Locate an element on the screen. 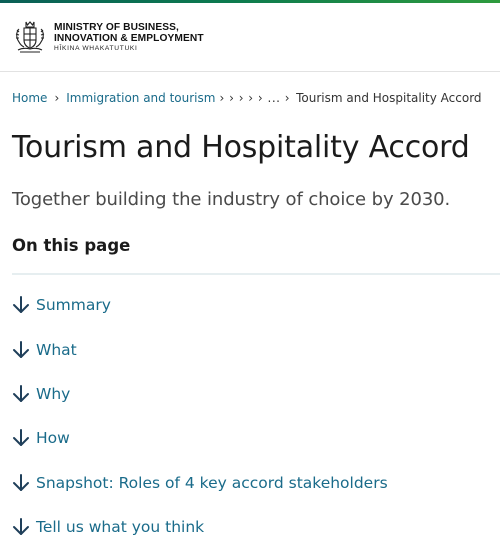 The height and width of the screenshot is (548, 500). toc-label: Tell us what you think is located at coordinates (120, 527).